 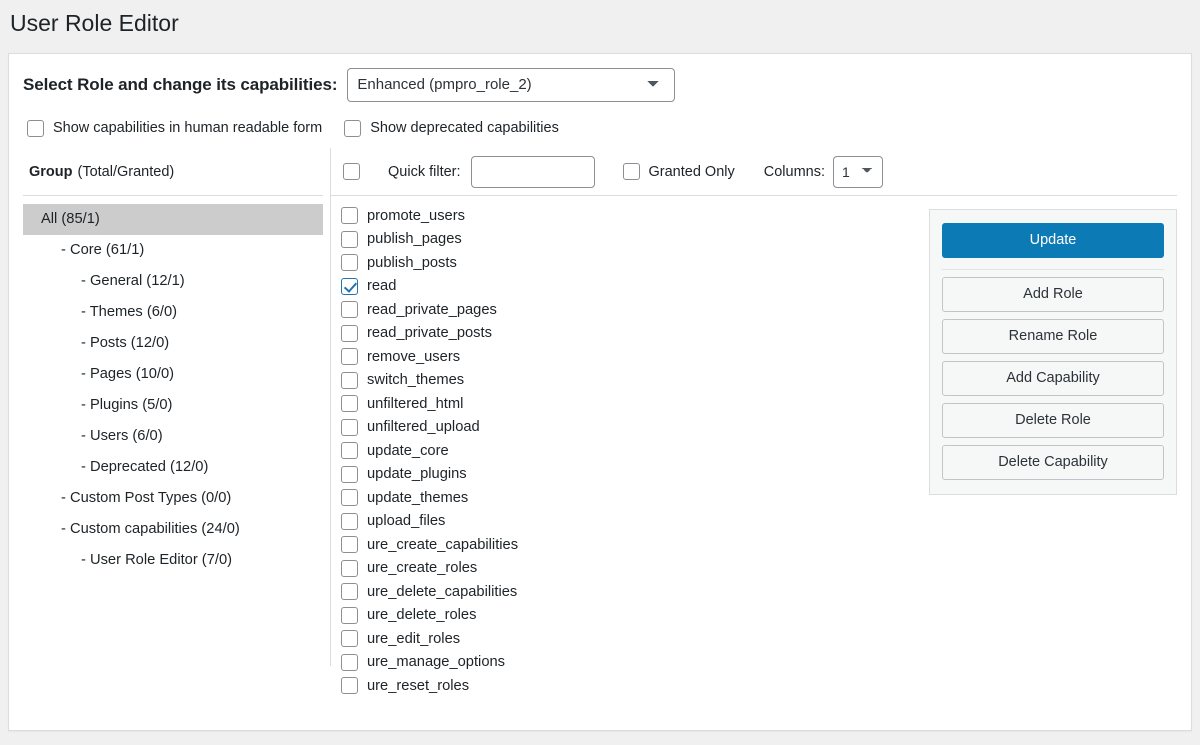 What do you see at coordinates (173, 250) in the screenshot?
I see `group-tree-item: - Core (61/1)` at bounding box center [173, 250].